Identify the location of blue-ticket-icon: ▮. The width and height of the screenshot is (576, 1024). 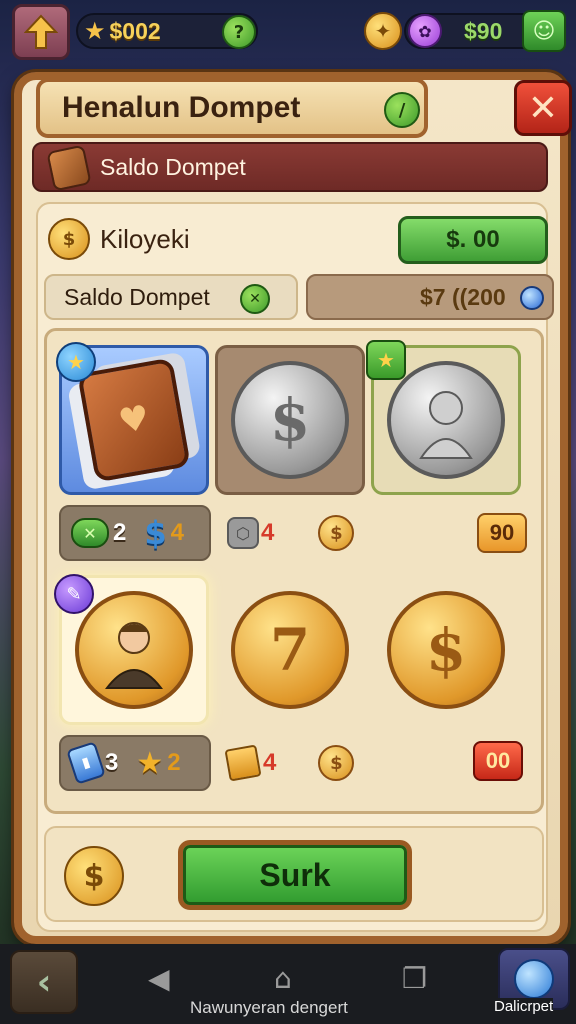
(86, 763).